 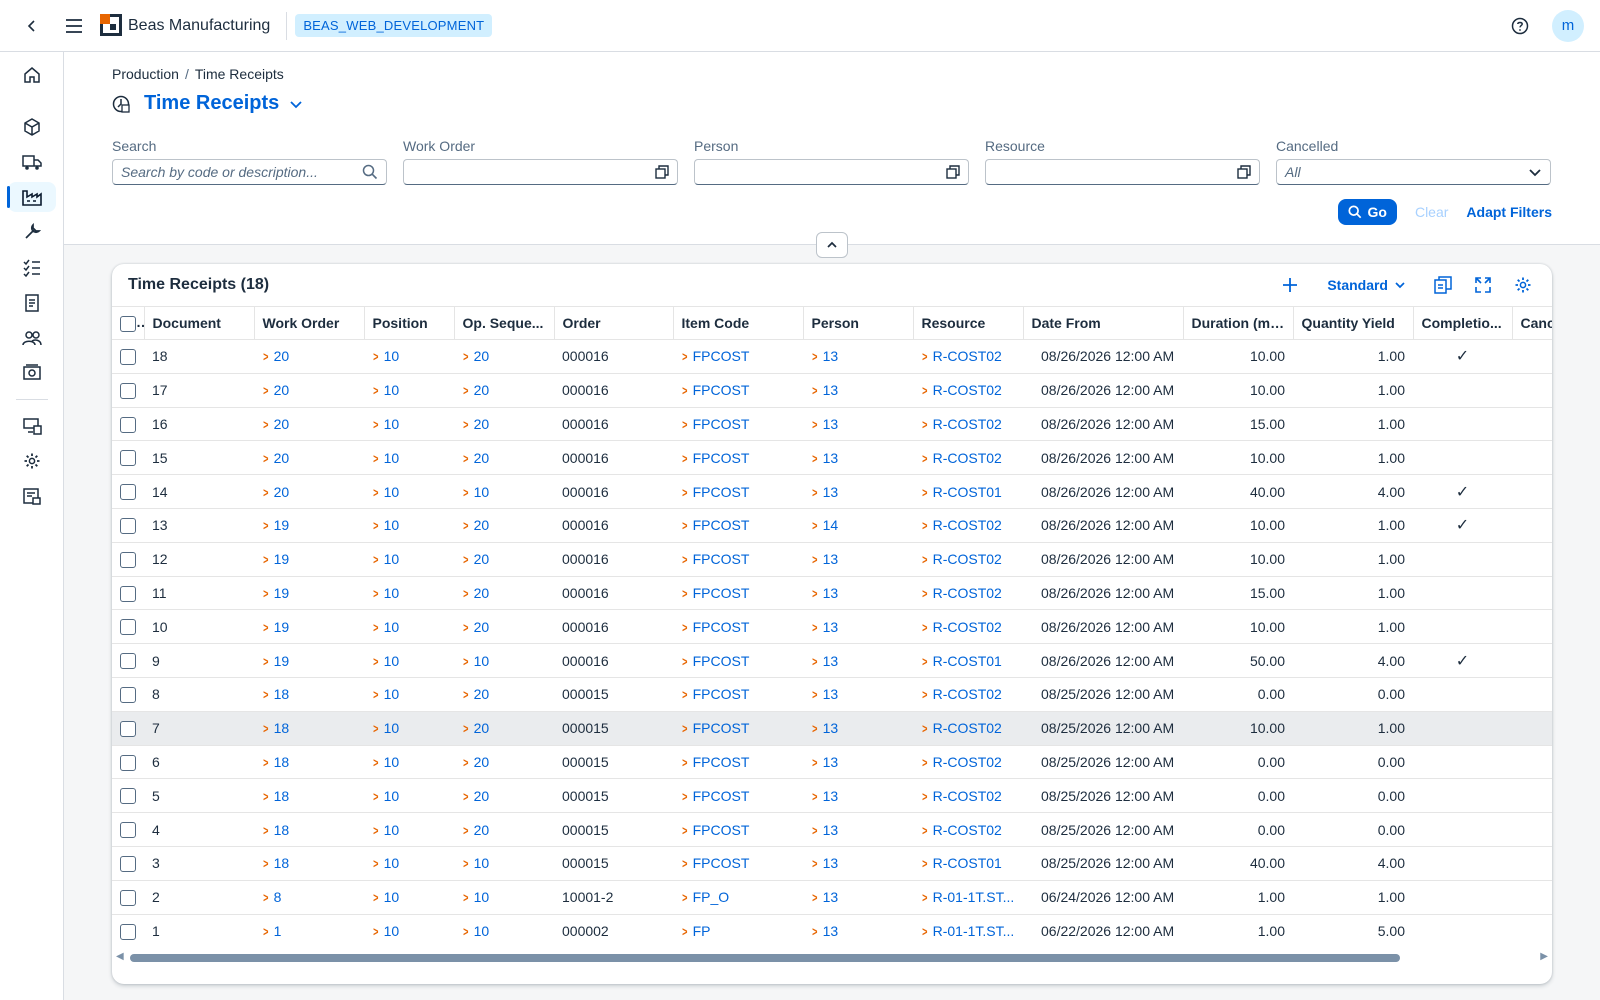 I want to click on column-header: Item Code, so click(x=738, y=323).